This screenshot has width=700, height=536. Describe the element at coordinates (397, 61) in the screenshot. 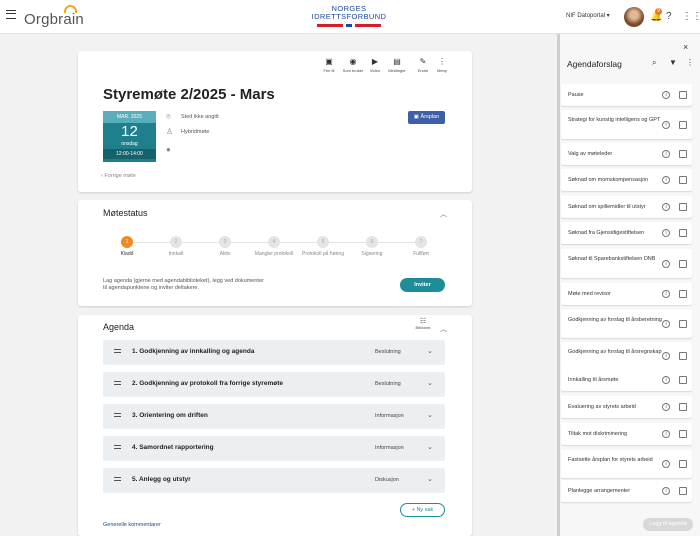

I see `chat-icon: ▤` at that location.